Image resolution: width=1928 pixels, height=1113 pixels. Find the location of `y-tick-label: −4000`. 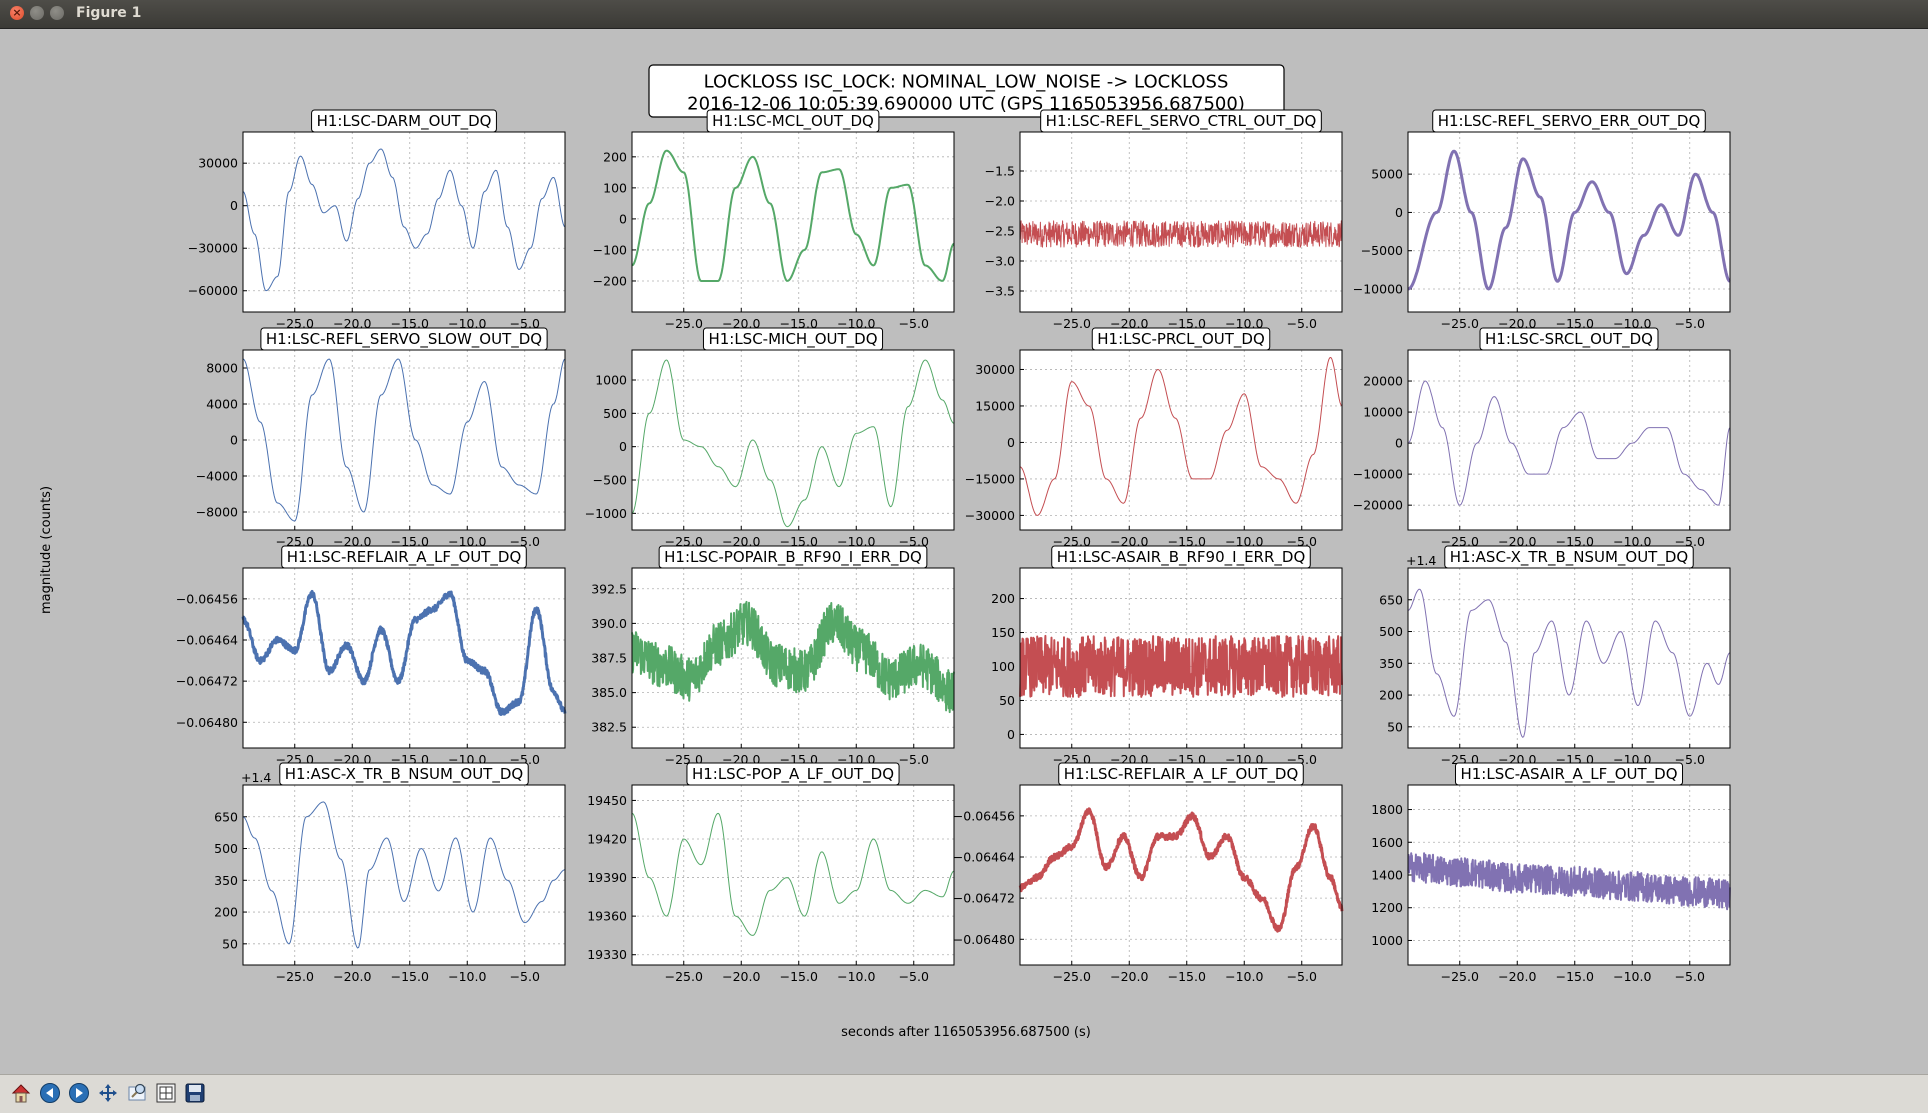

y-tick-label: −4000 is located at coordinates (217, 476).